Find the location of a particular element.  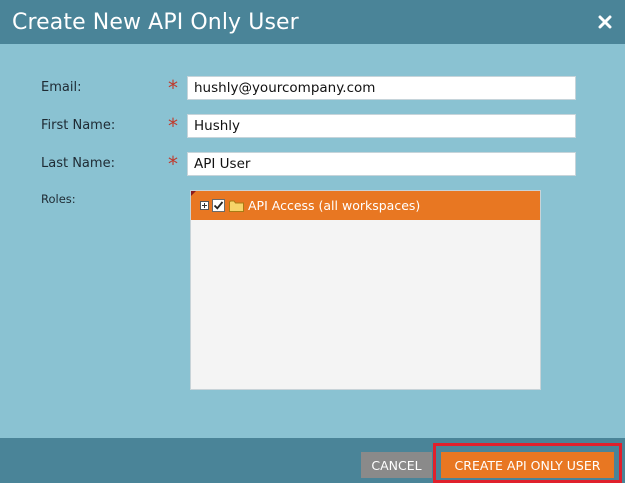

role-checkbox is located at coordinates (218, 205).